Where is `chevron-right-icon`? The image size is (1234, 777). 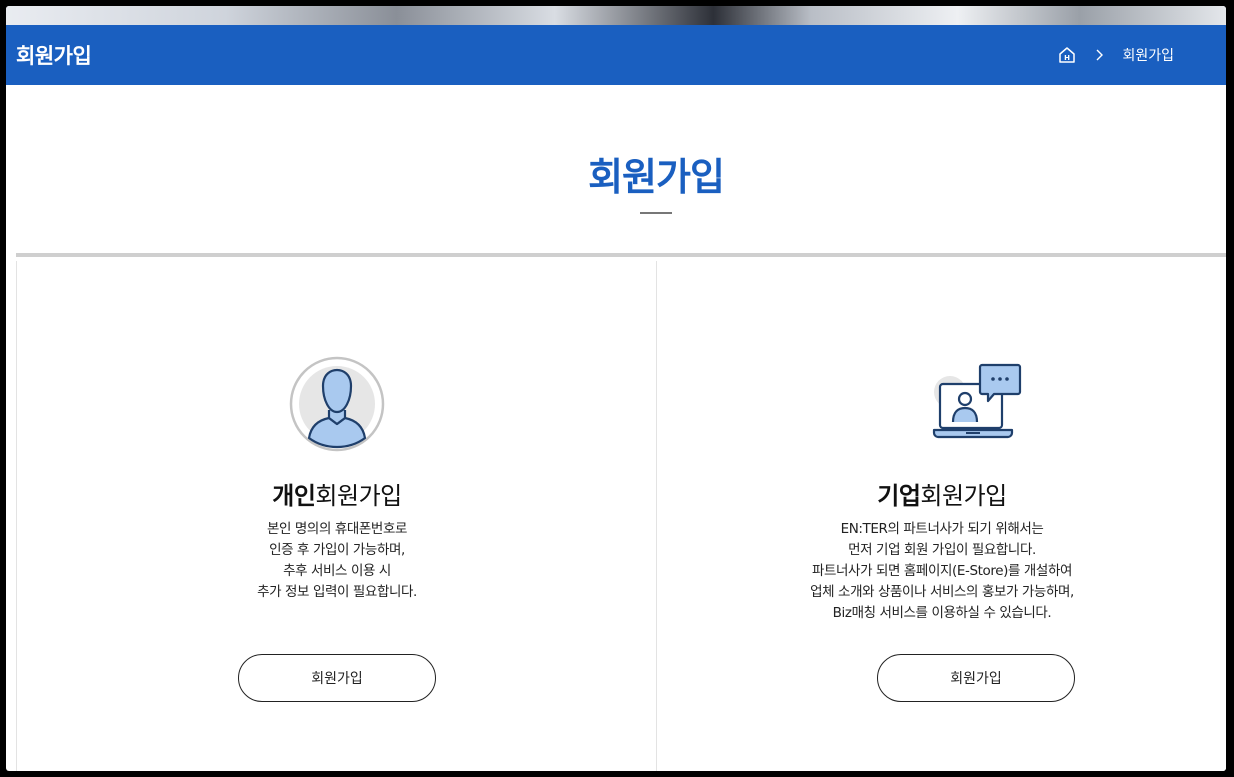
chevron-right-icon is located at coordinates (1099, 55).